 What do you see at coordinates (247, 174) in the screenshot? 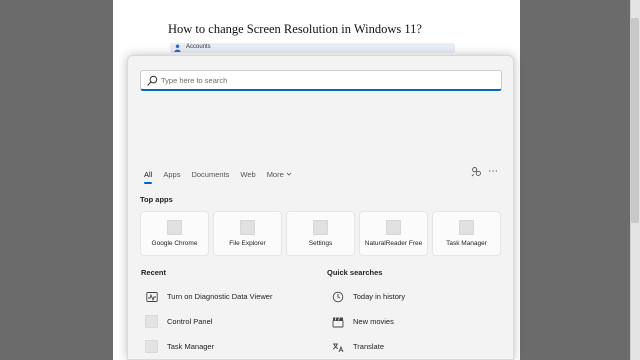
I see `tab-web: Web` at bounding box center [247, 174].